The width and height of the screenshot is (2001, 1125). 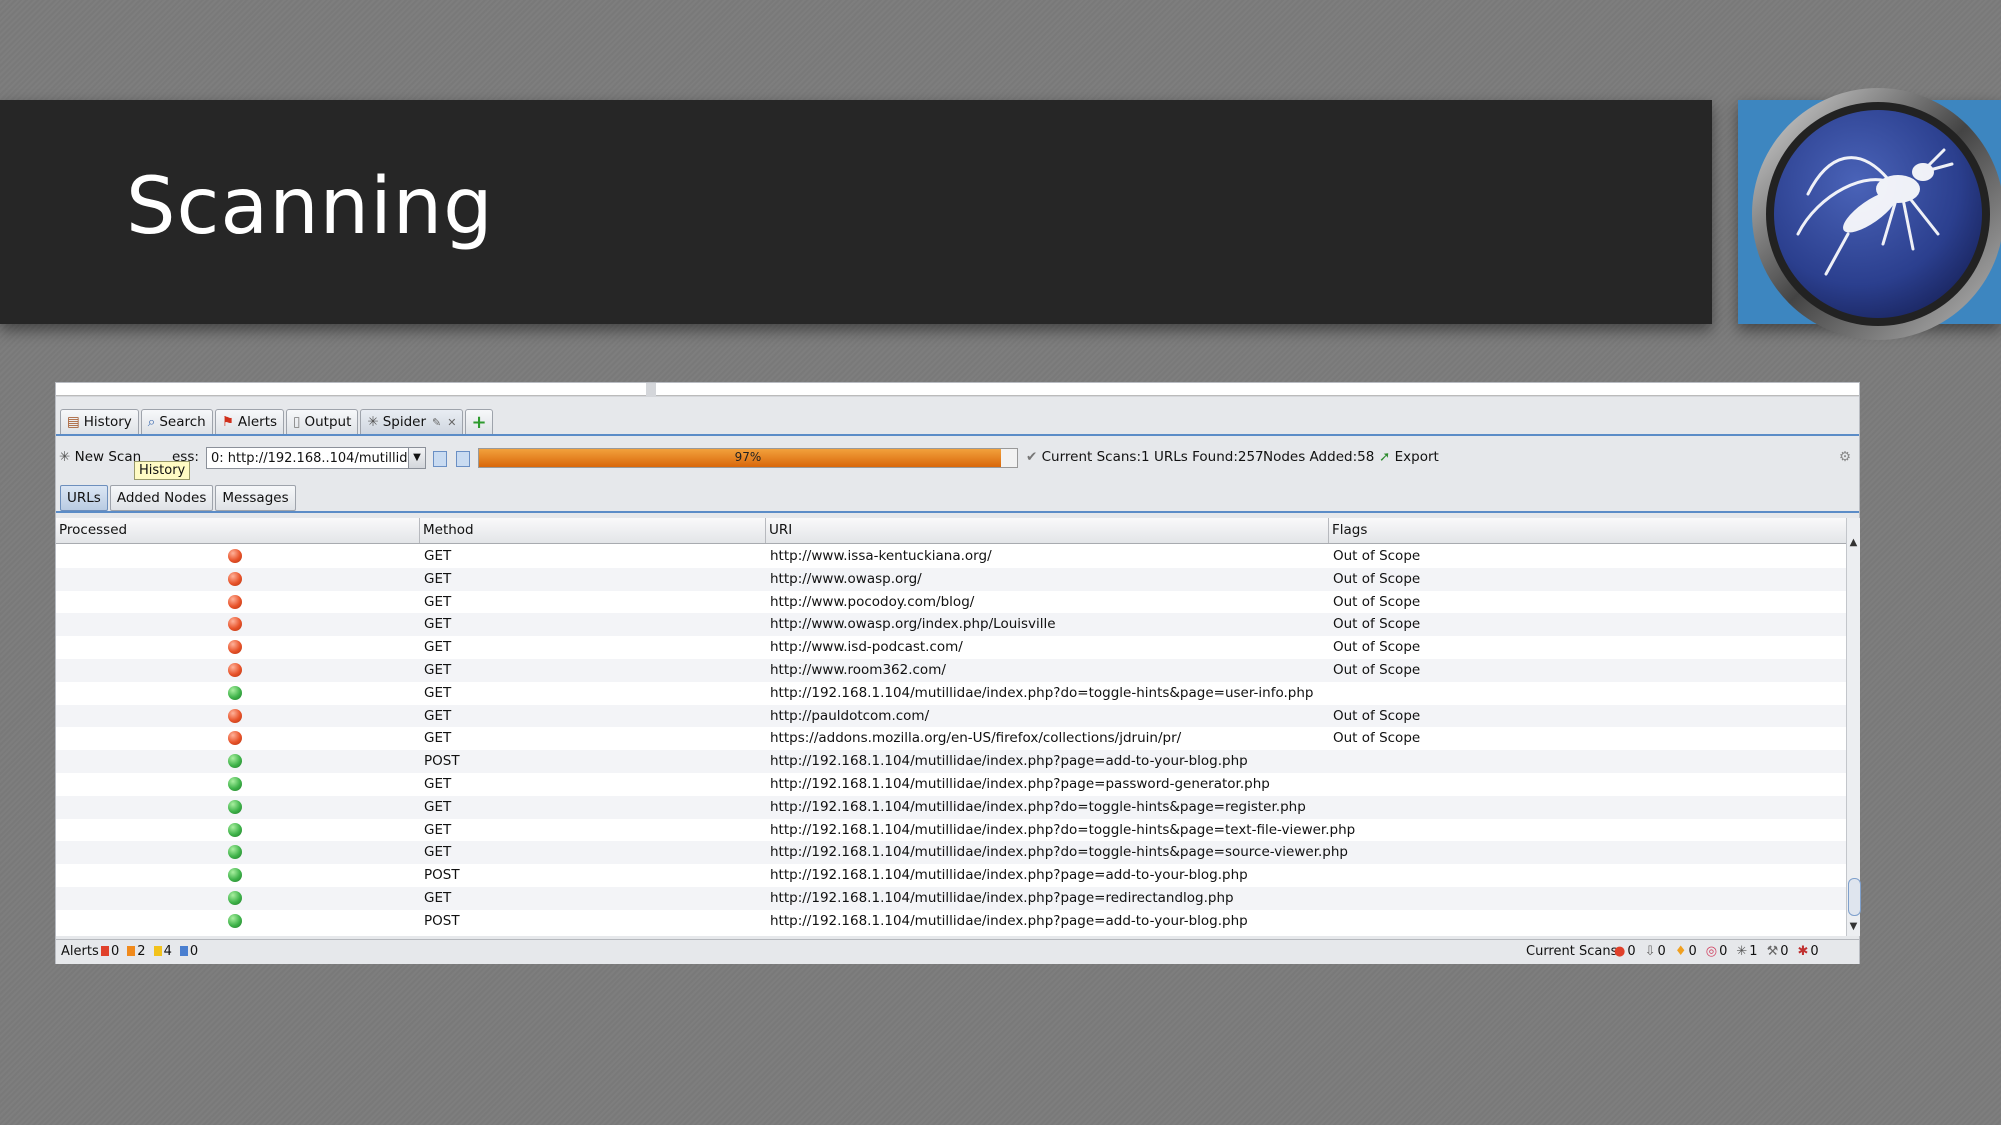 I want to click on tab-alerts: ⚑ Alerts, so click(x=249, y=422).